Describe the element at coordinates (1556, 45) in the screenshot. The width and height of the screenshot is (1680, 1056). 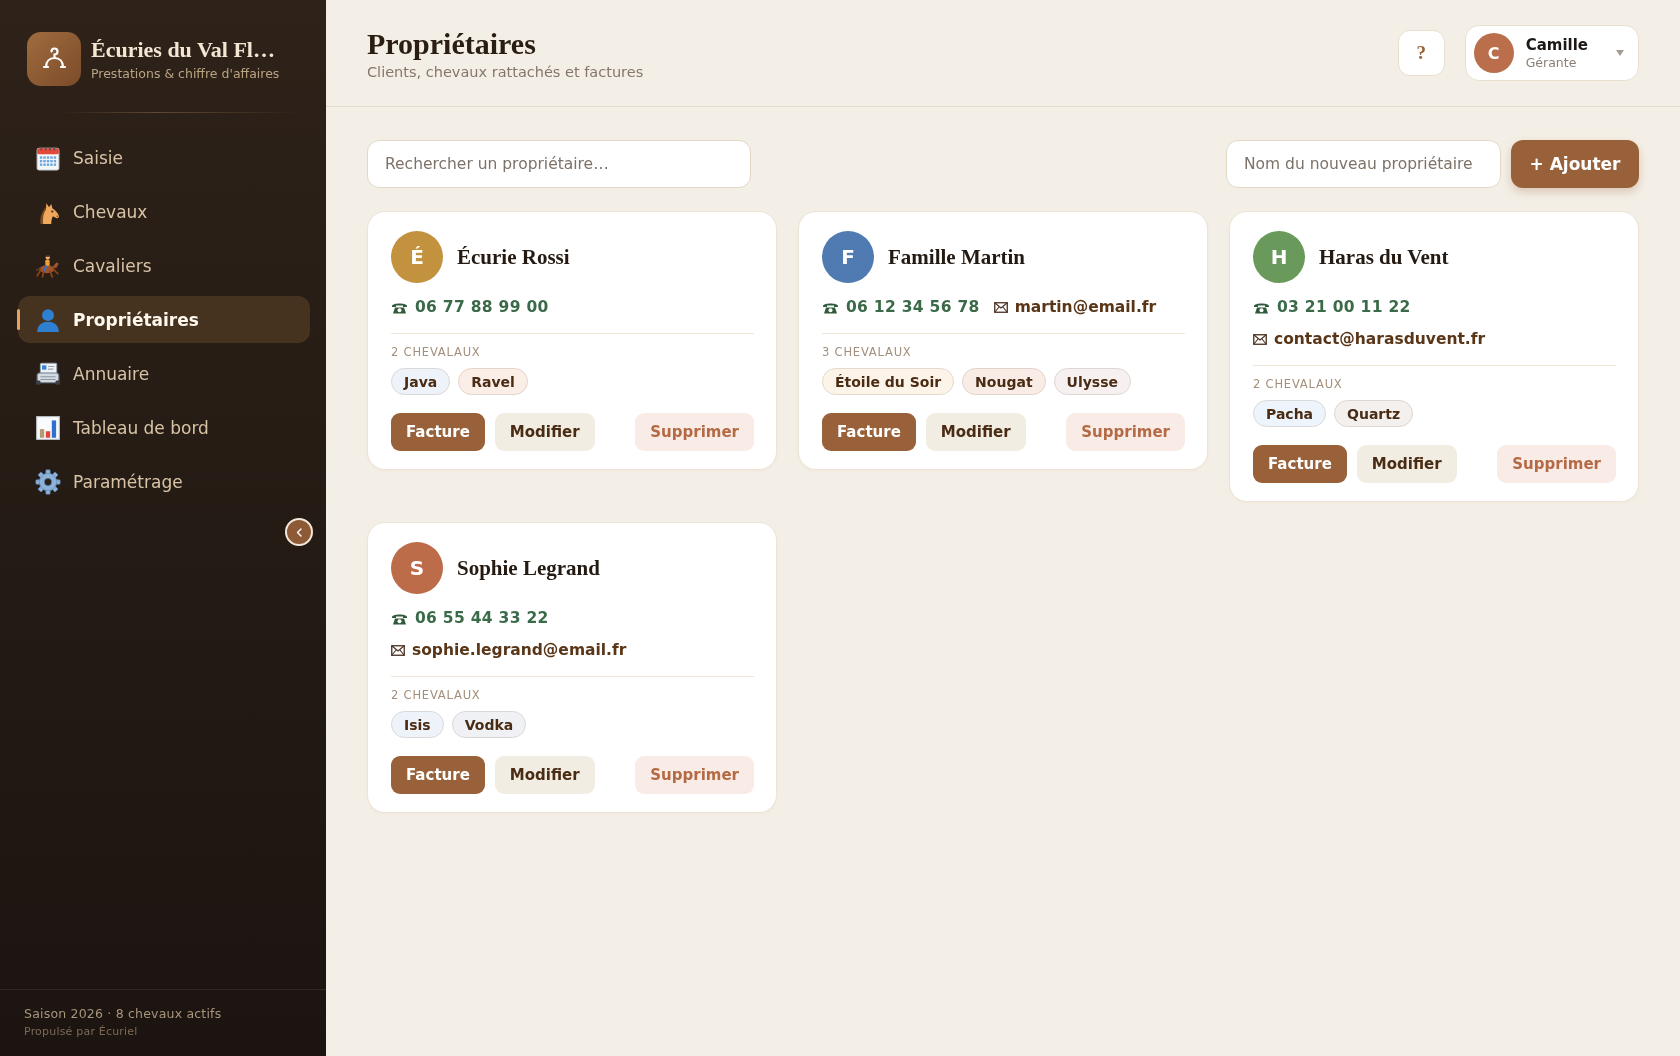
I see `user-name: Camille` at that location.